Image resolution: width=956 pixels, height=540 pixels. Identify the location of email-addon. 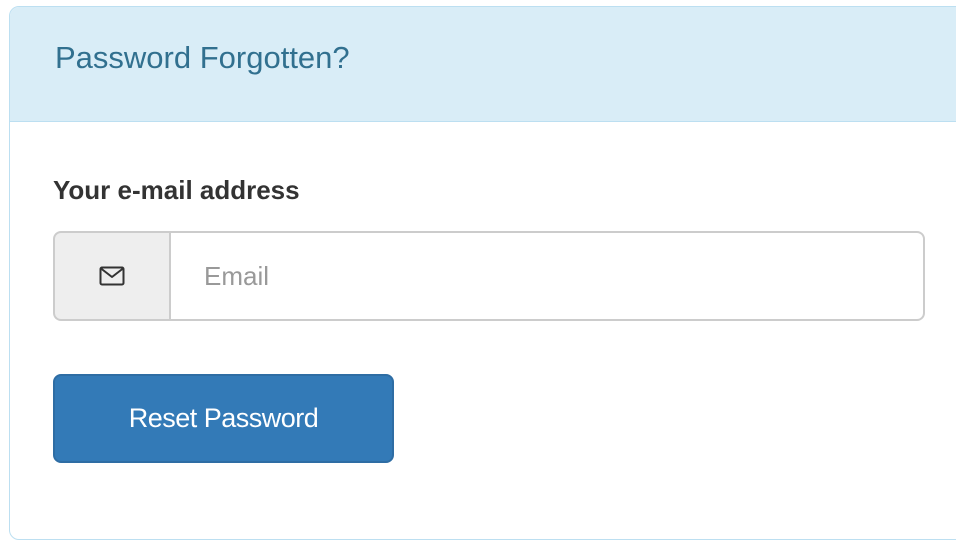
(111, 276).